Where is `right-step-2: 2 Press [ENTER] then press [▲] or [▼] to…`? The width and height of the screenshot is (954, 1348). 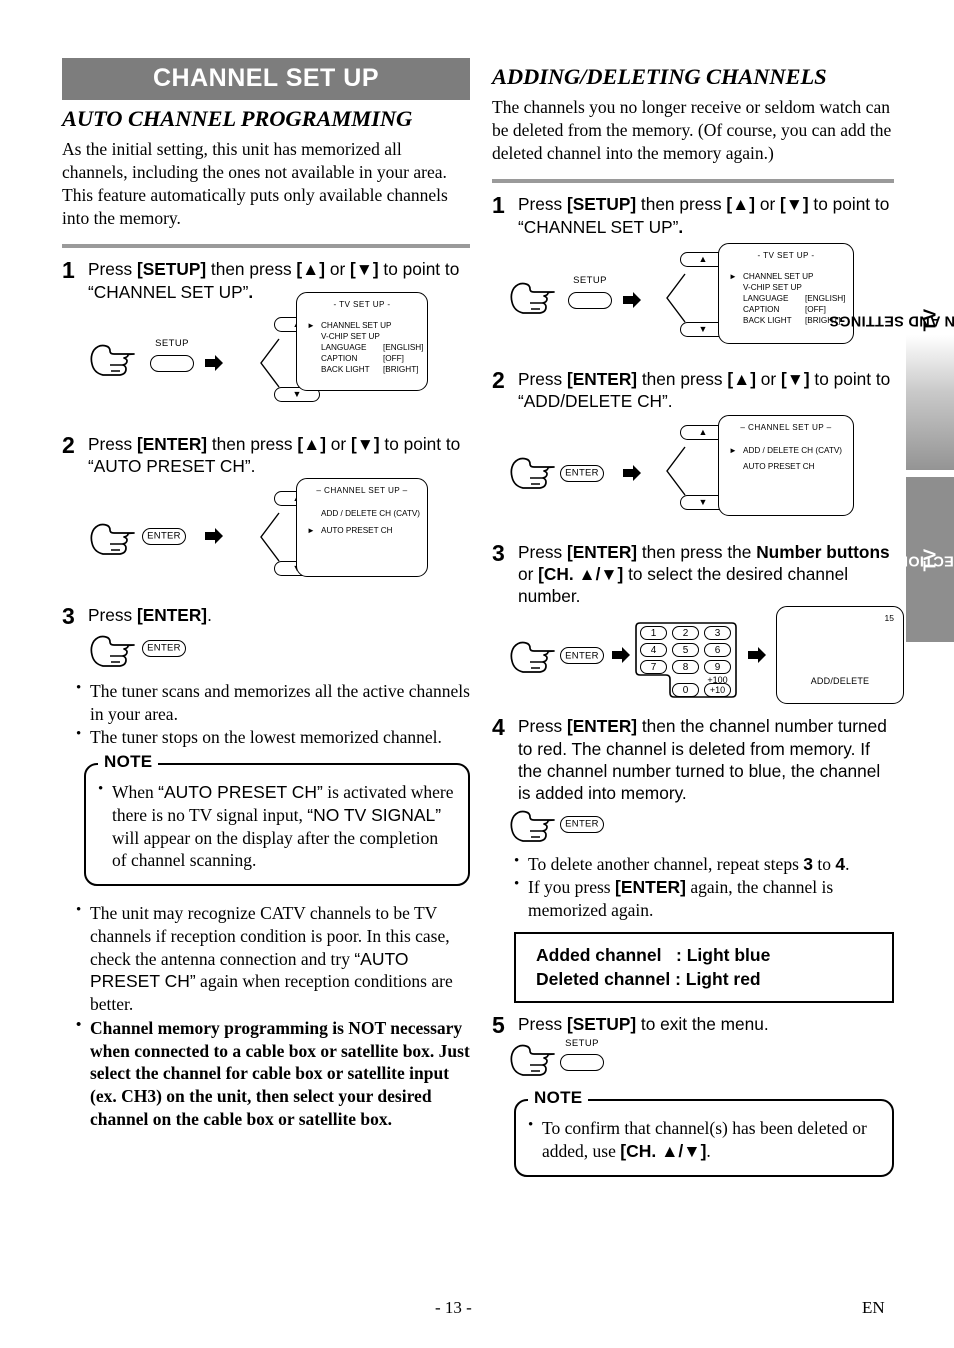
right-step-2: 2 Press [ENTER] then press [▲] or [▼] to… is located at coordinates (693, 390).